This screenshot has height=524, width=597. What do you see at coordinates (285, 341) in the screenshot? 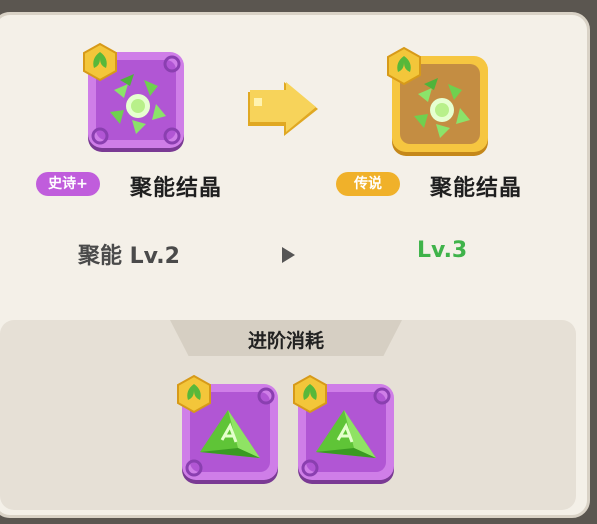
I see `cost-title: 进阶消耗` at bounding box center [285, 341].